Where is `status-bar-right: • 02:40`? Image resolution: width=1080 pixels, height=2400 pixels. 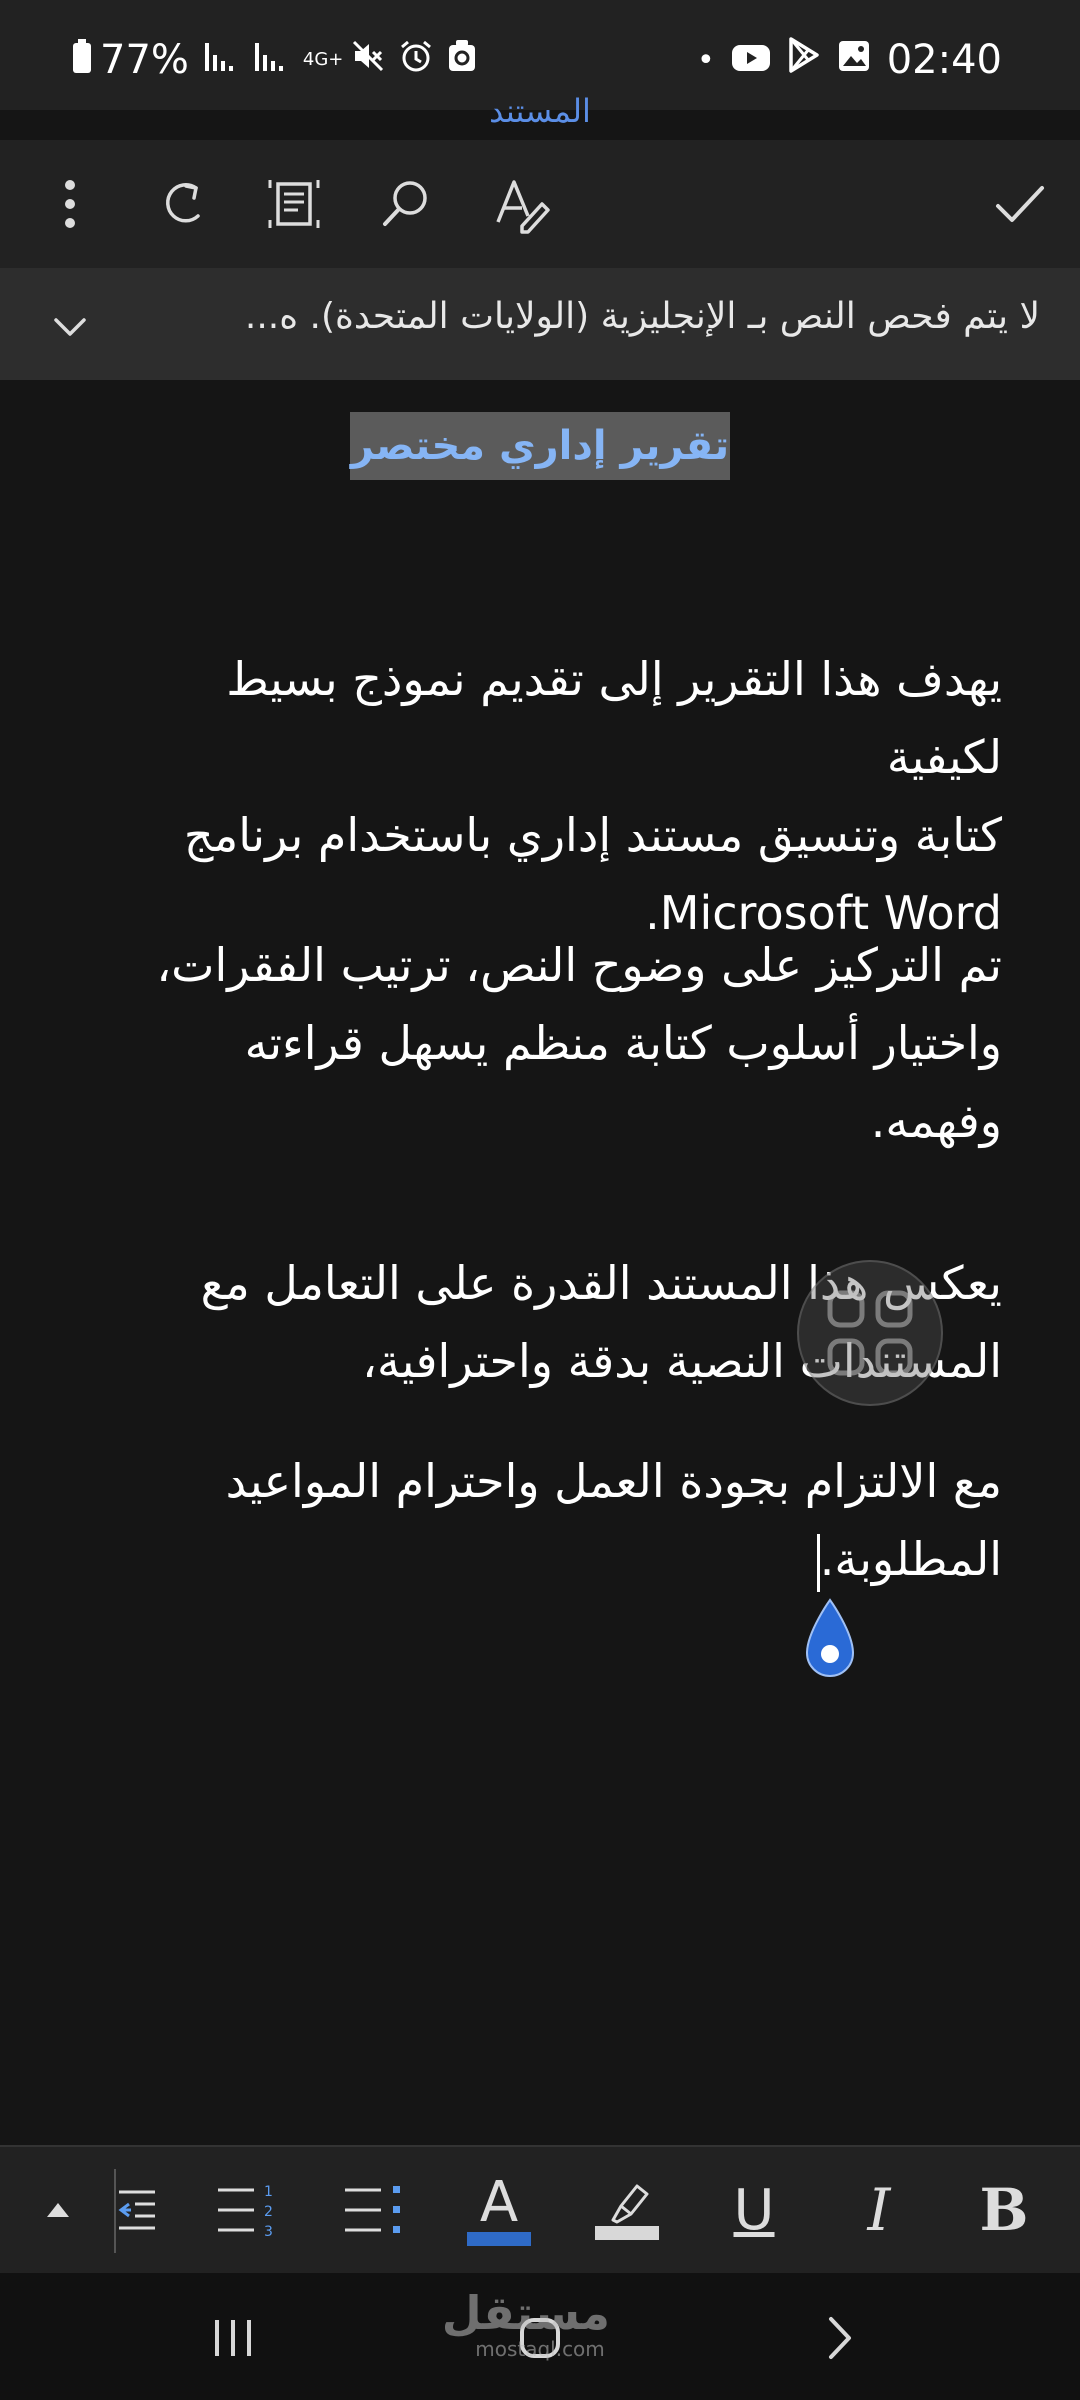 status-bar-right: • 02:40 is located at coordinates (849, 60).